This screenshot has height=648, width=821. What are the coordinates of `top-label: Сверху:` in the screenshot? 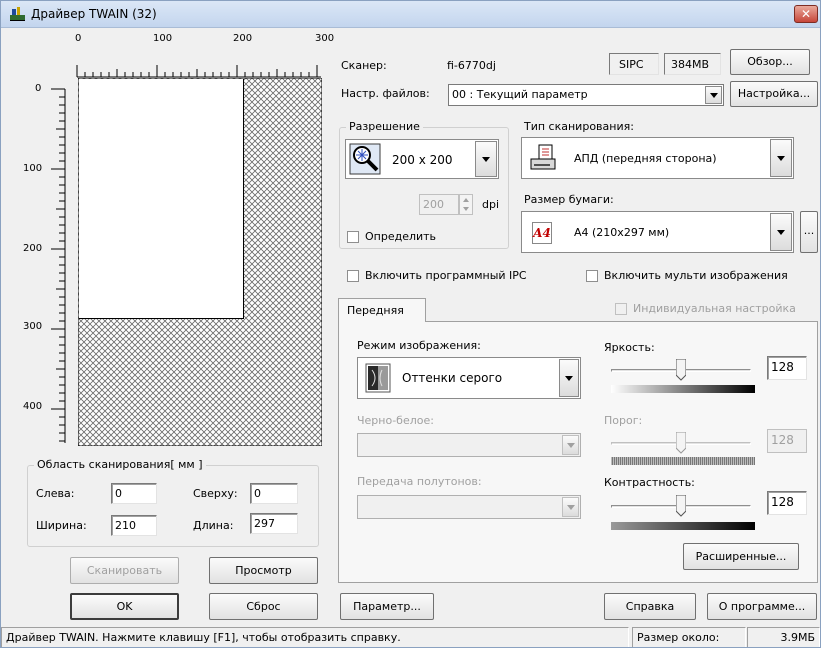 It's located at (215, 493).